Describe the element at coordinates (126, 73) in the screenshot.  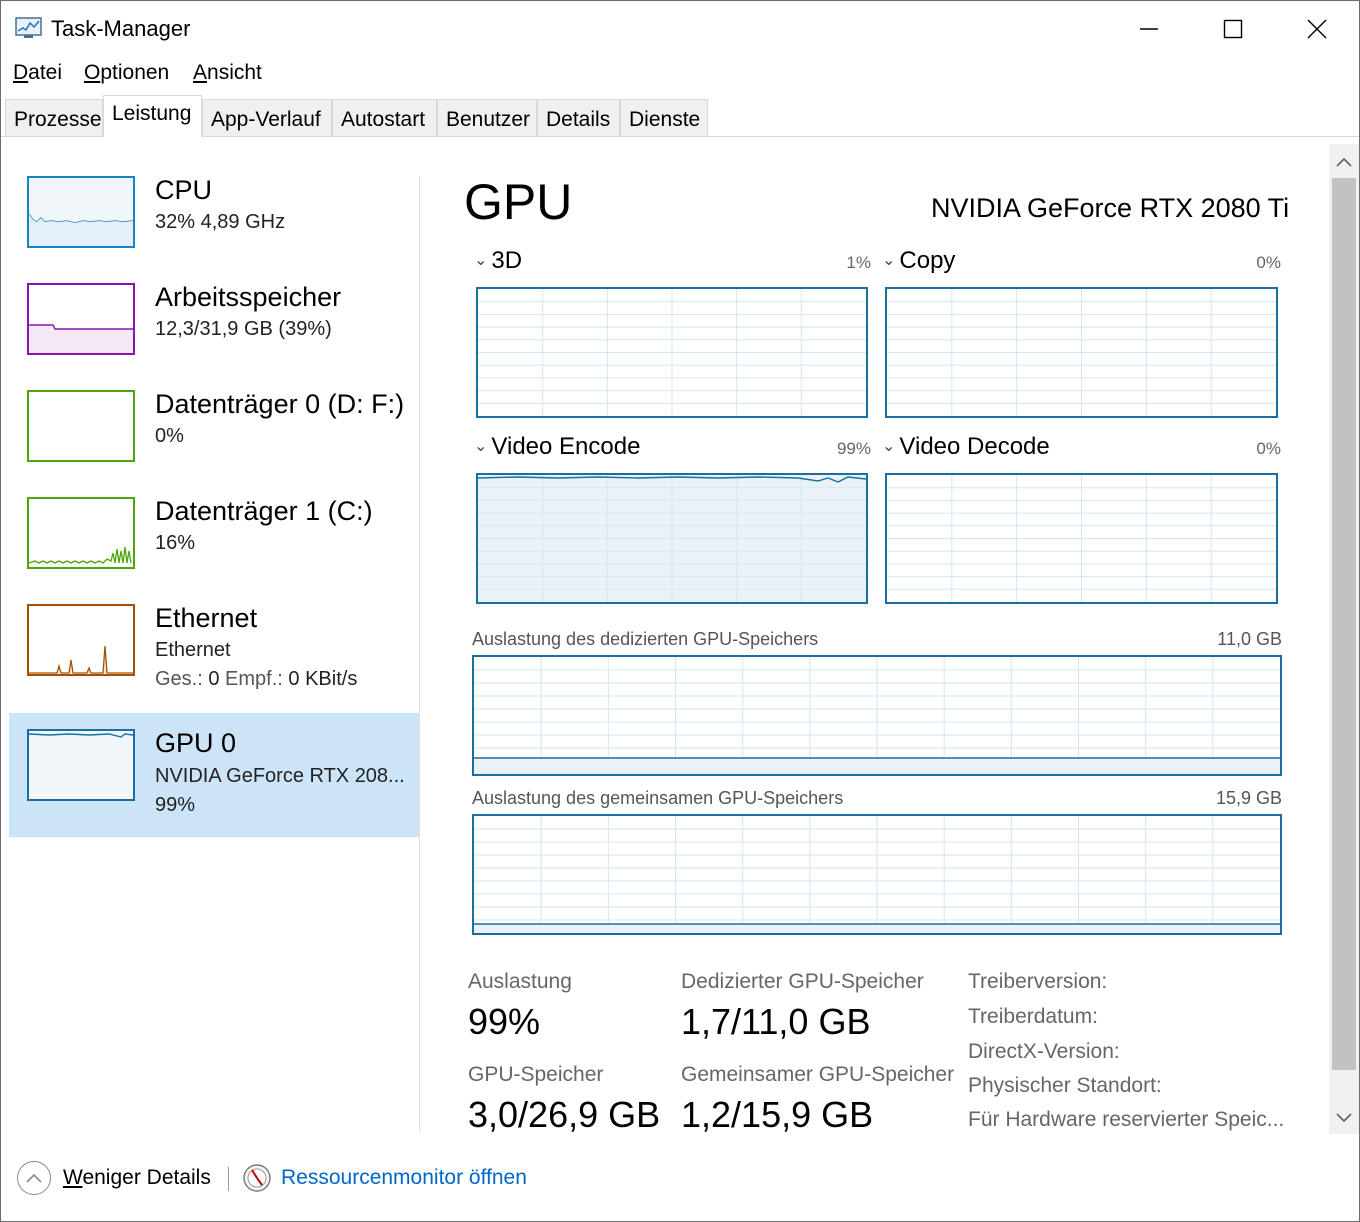
I see `menu-optionen: Optionen` at that location.